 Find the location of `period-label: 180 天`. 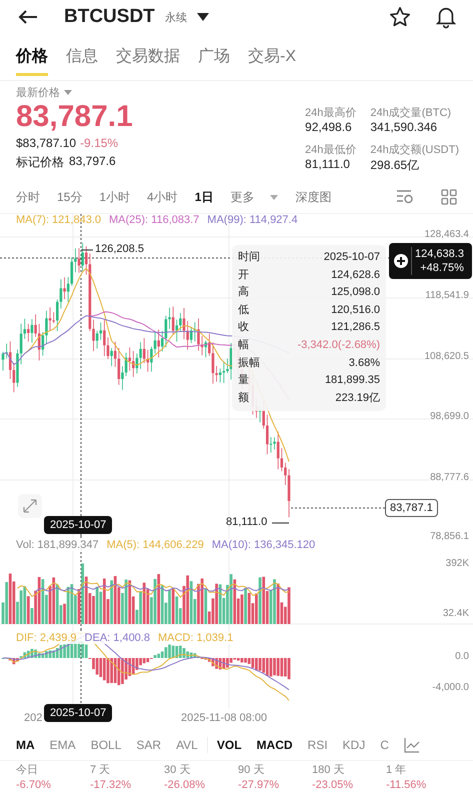

period-label: 180 天 is located at coordinates (329, 770).